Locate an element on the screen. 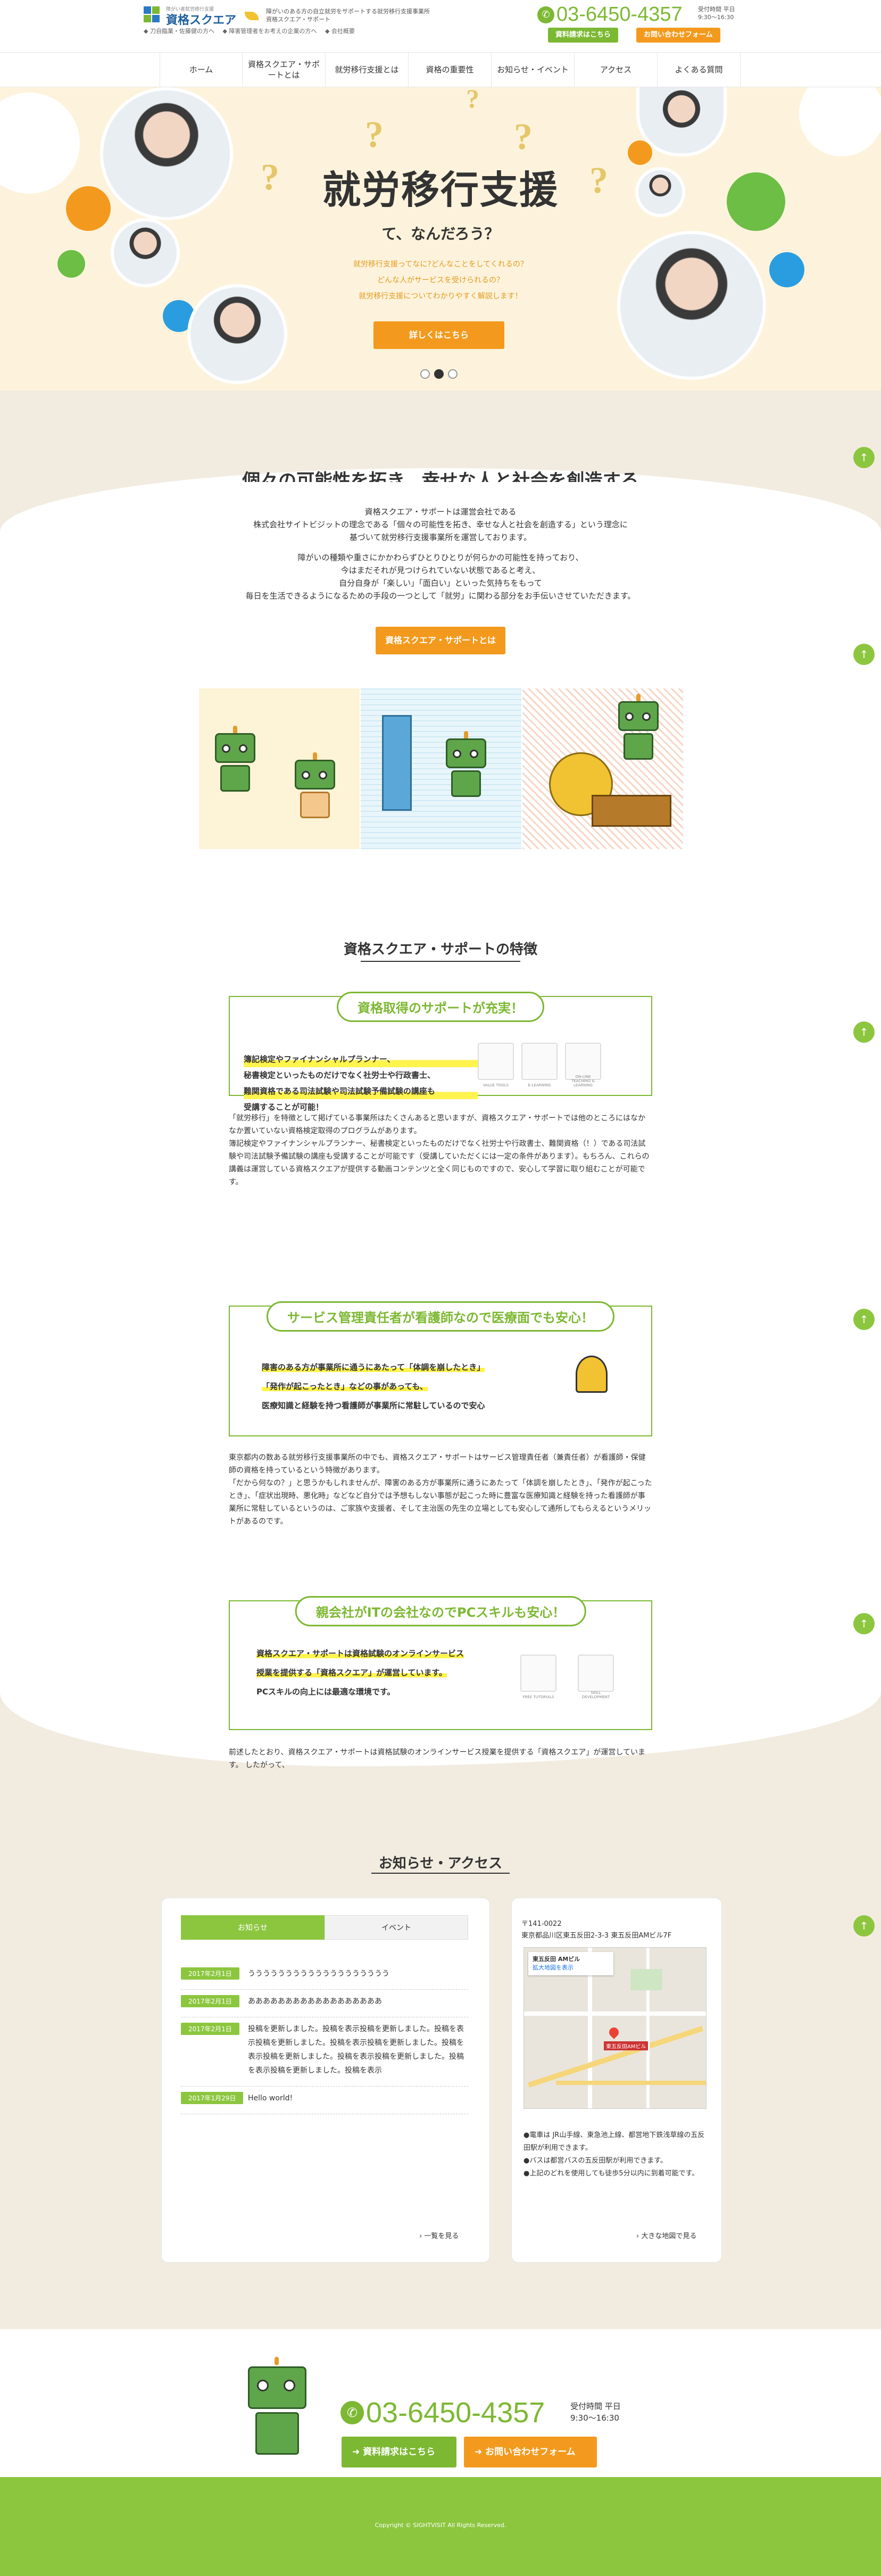 The height and width of the screenshot is (2576, 881). tab-news: お知らせ is located at coordinates (253, 1927).